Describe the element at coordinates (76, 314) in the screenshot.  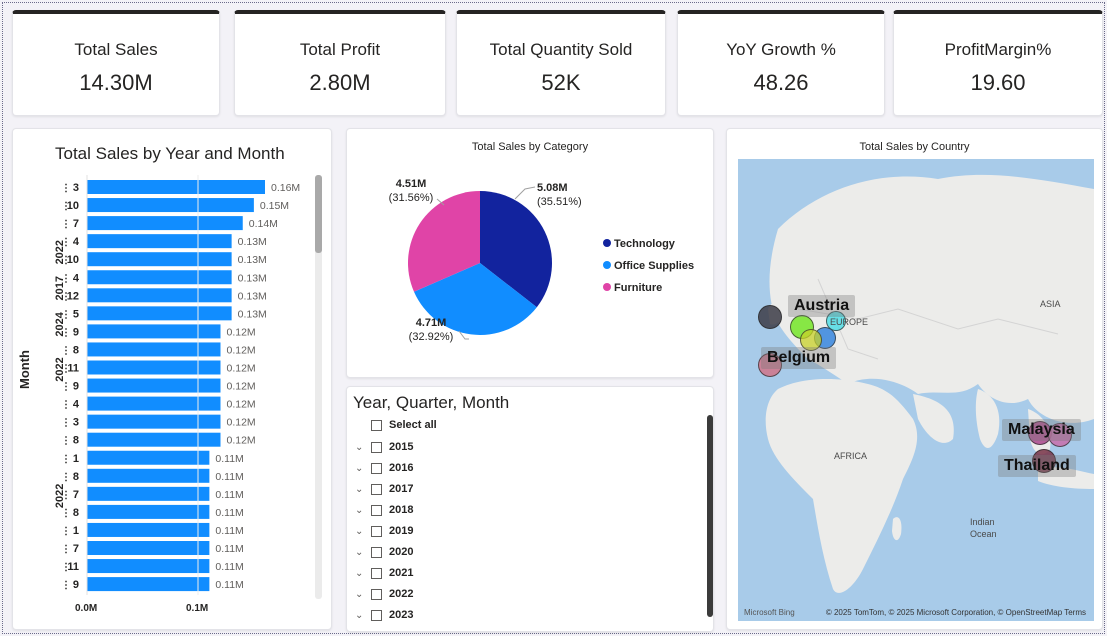
I see `month-label: 5` at that location.